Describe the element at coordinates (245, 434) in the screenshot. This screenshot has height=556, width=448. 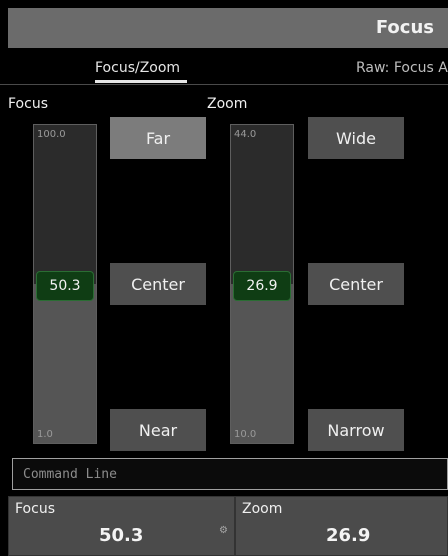
I see `zoom-fader-min: 10.0` at that location.